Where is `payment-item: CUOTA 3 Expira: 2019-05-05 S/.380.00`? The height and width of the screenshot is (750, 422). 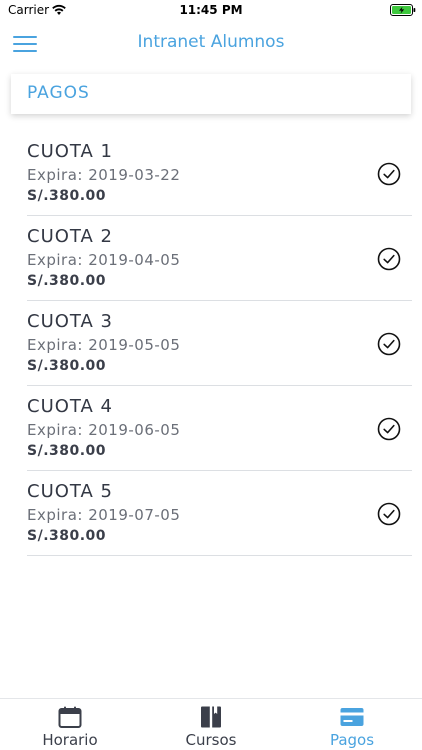
payment-item: CUOTA 3 Expira: 2019-05-05 S/.380.00 is located at coordinates (219, 343).